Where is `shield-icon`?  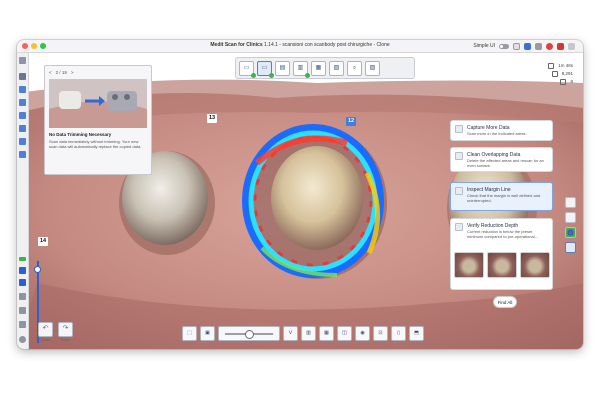
shield-icon is located at coordinates (527, 46).